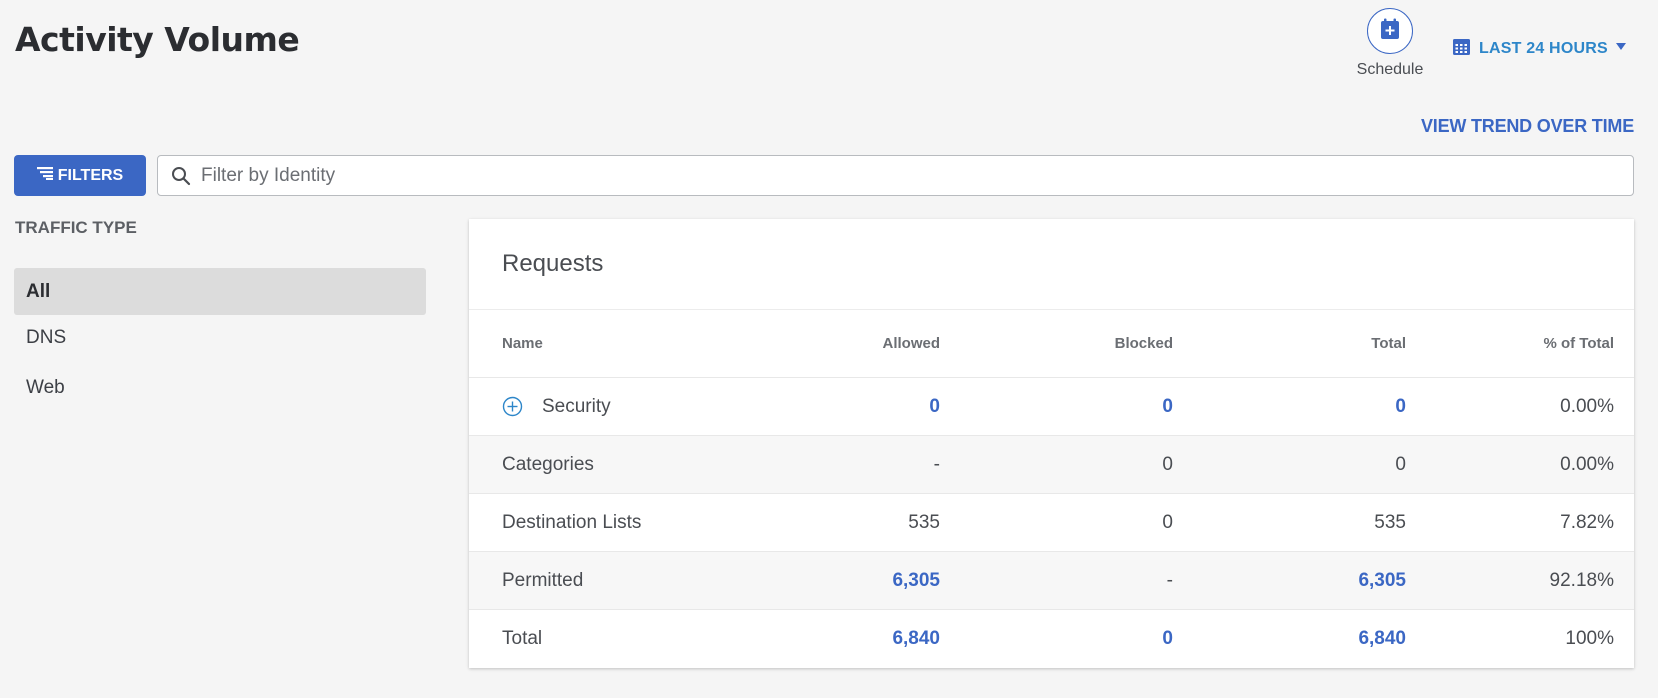 The height and width of the screenshot is (698, 1658). What do you see at coordinates (934, 406) in the screenshot?
I see `allowed-value-link: 0` at bounding box center [934, 406].